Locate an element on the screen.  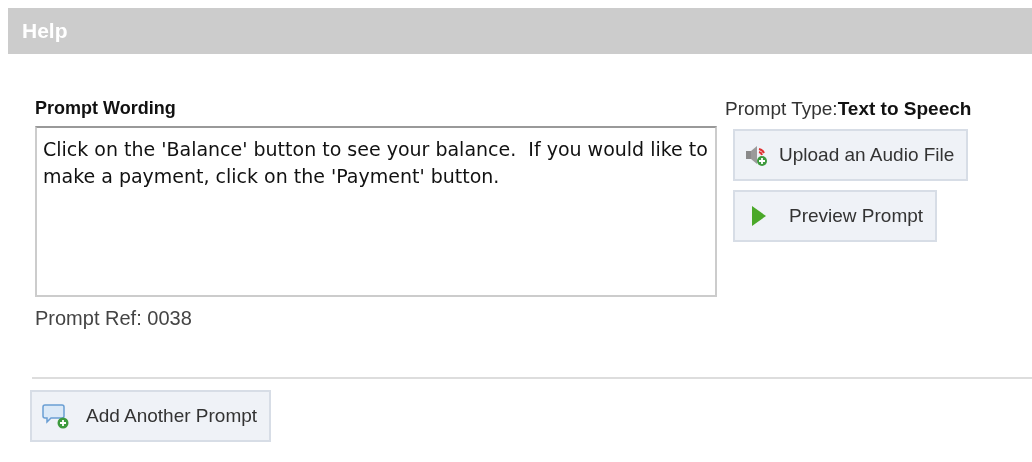
speaker-add-icon is located at coordinates (757, 155).